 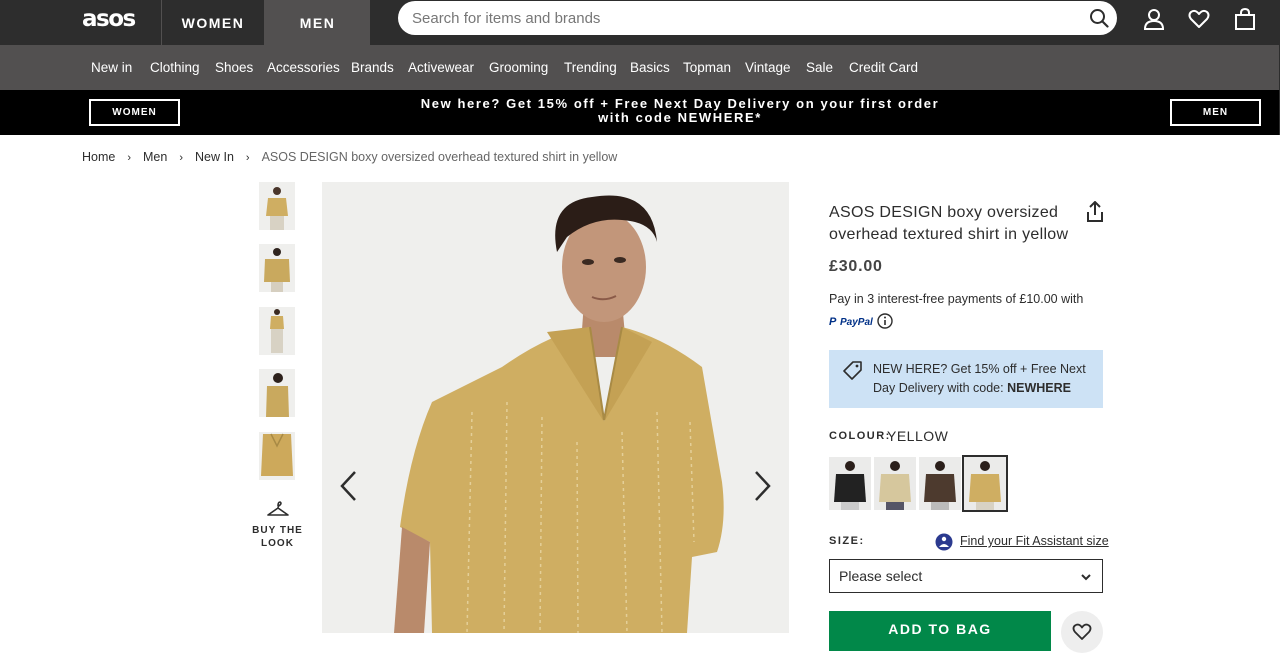 I want to click on search-bar, so click(x=757, y=18).